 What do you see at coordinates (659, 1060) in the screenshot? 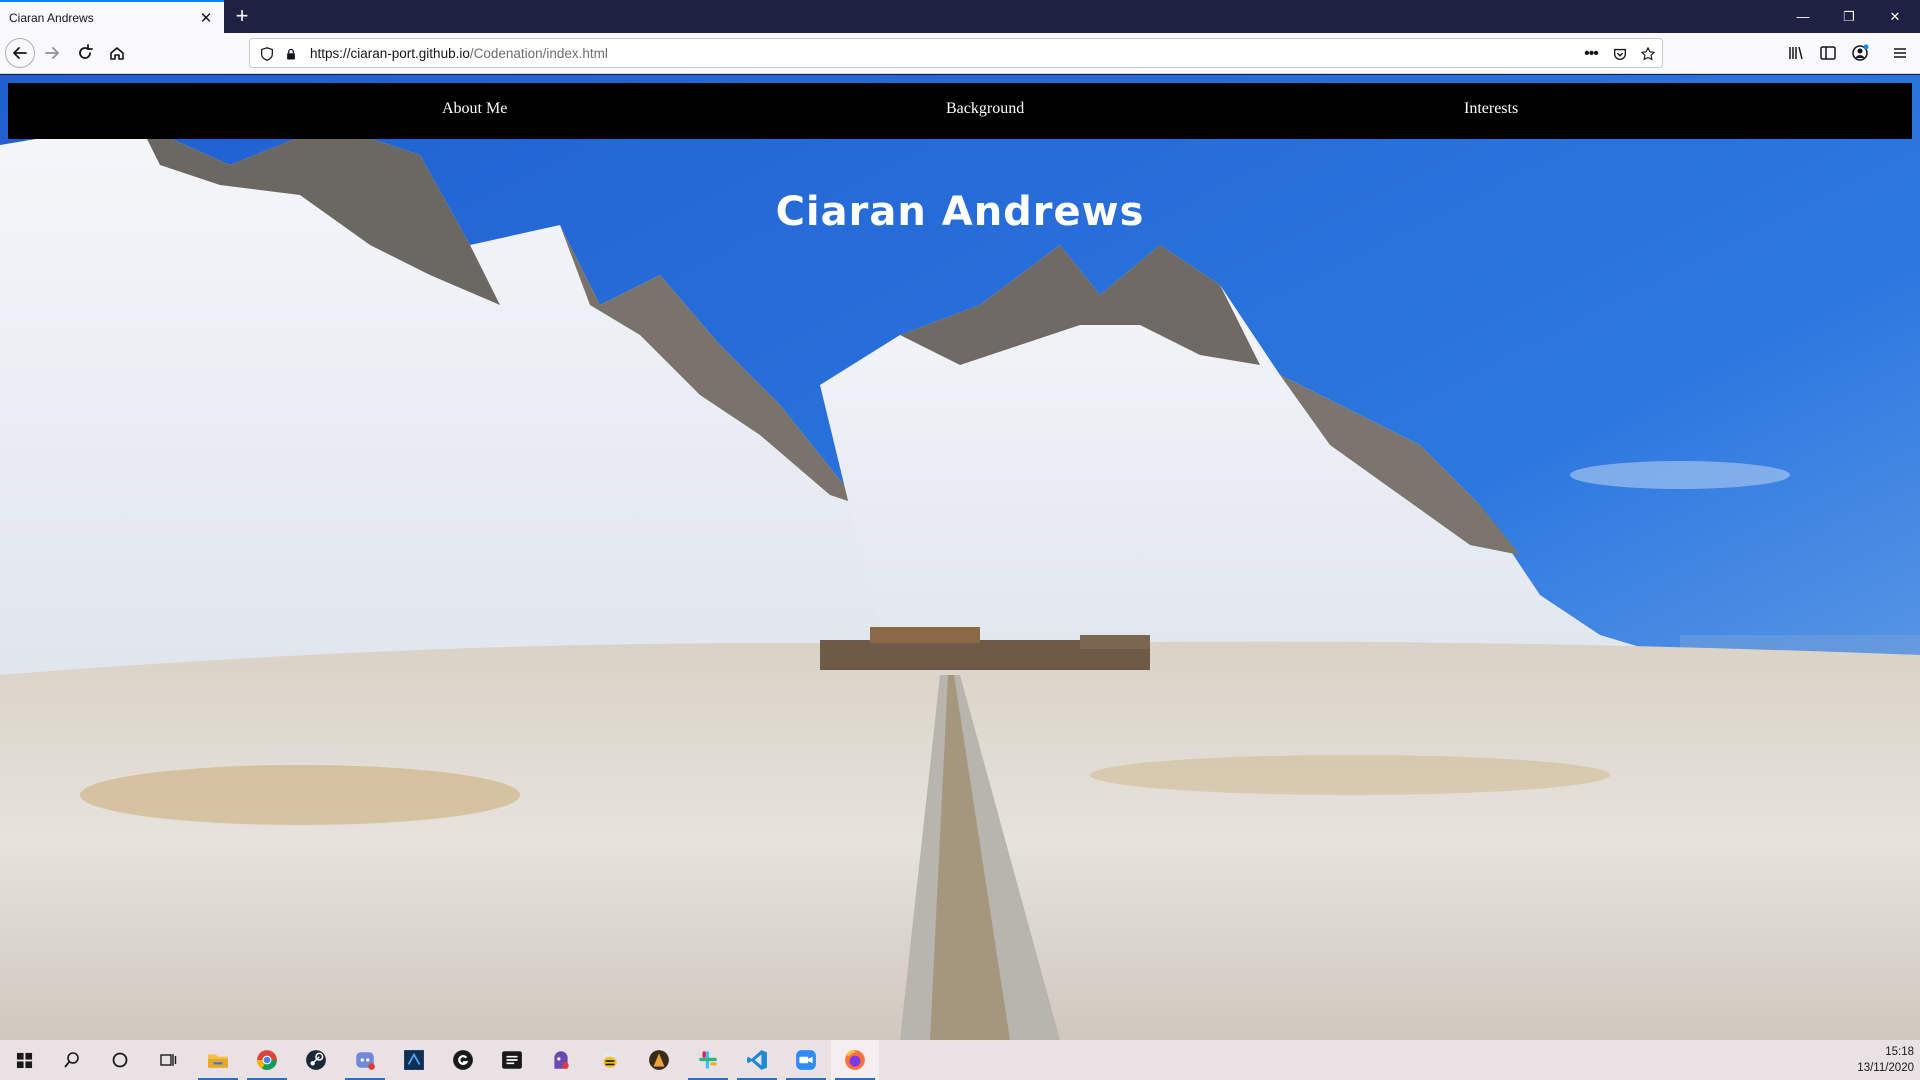
I see `game-icon` at bounding box center [659, 1060].